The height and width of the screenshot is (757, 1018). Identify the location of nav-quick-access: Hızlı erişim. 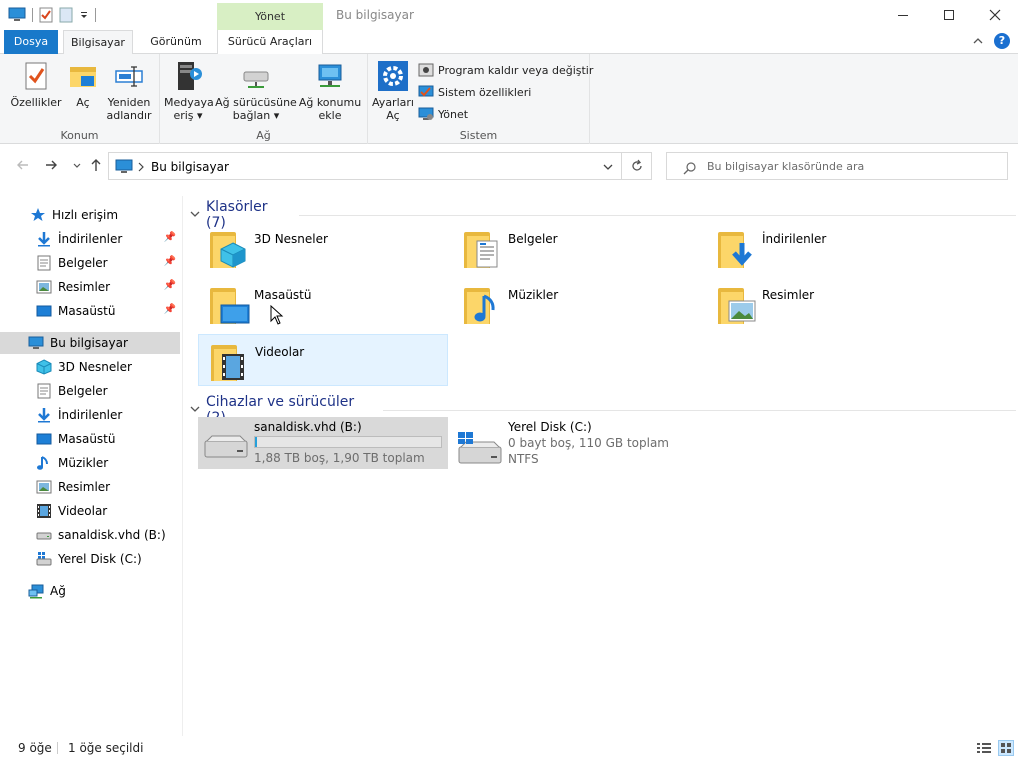
(90, 215).